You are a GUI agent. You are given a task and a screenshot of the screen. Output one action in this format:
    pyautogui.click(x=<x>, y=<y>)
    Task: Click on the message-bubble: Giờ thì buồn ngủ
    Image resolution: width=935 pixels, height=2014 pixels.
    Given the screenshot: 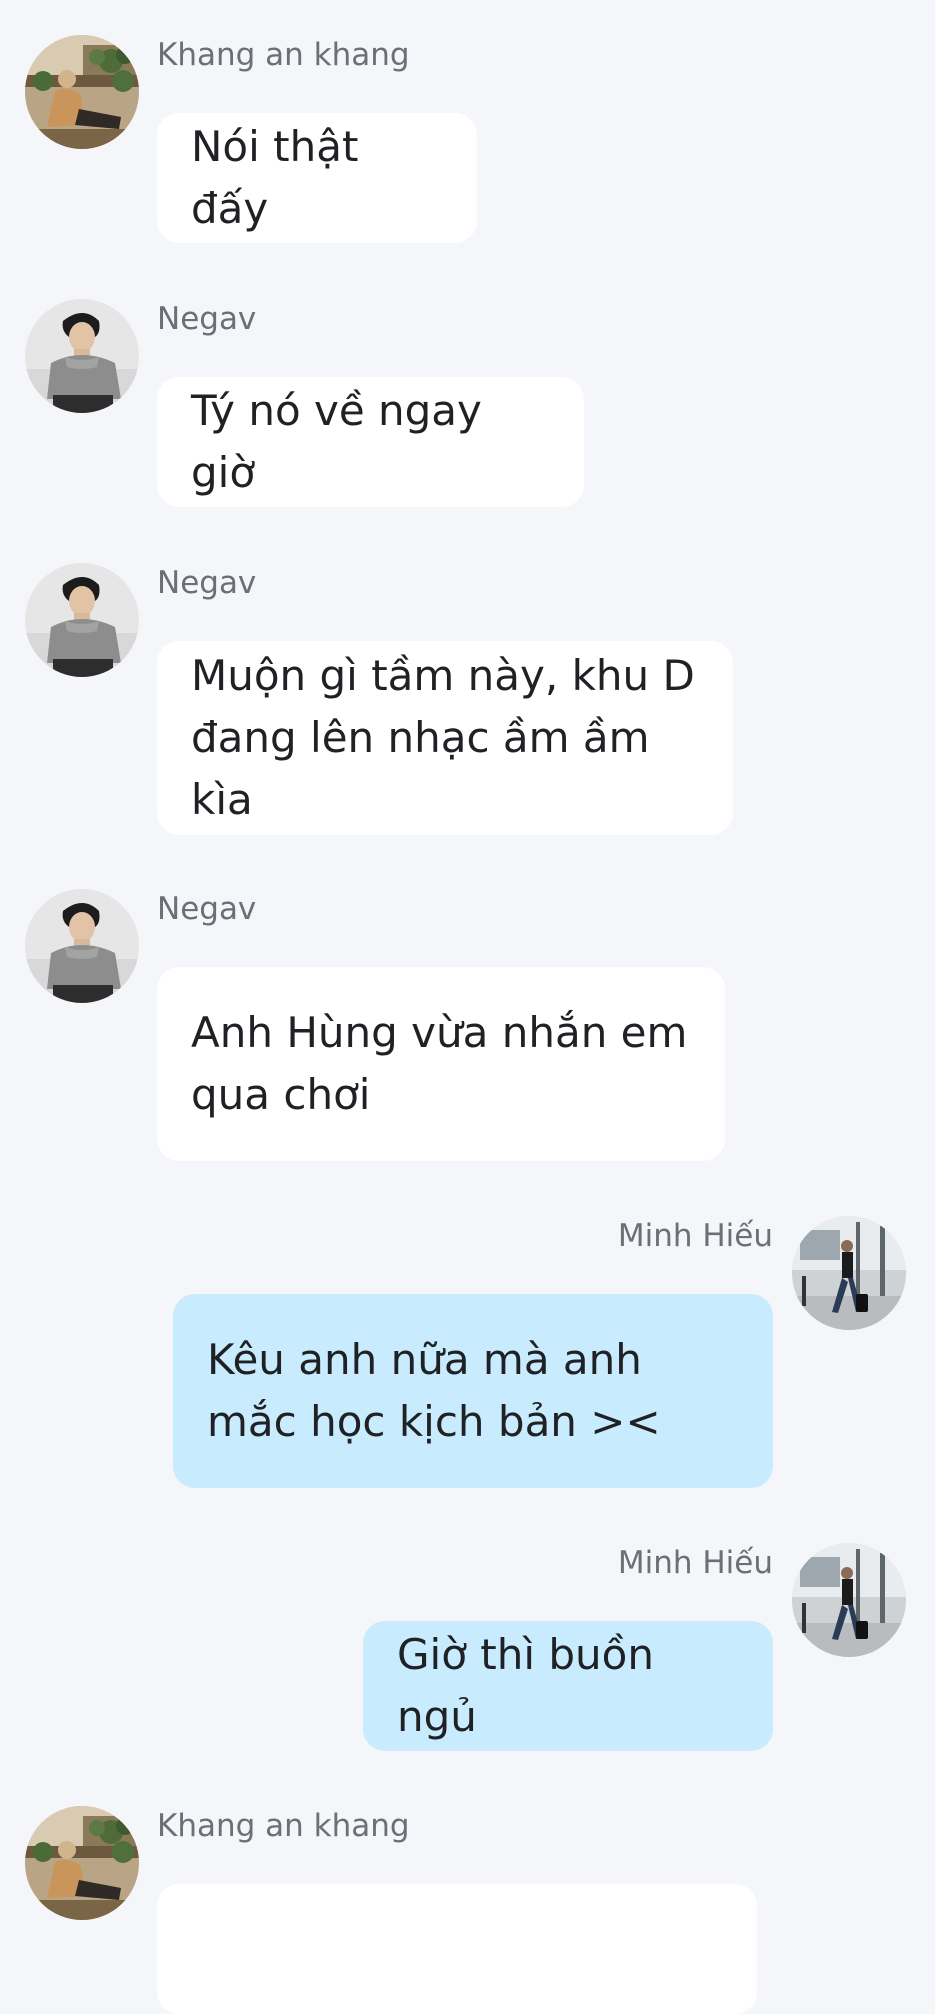 What is the action you would take?
    pyautogui.click(x=568, y=1686)
    